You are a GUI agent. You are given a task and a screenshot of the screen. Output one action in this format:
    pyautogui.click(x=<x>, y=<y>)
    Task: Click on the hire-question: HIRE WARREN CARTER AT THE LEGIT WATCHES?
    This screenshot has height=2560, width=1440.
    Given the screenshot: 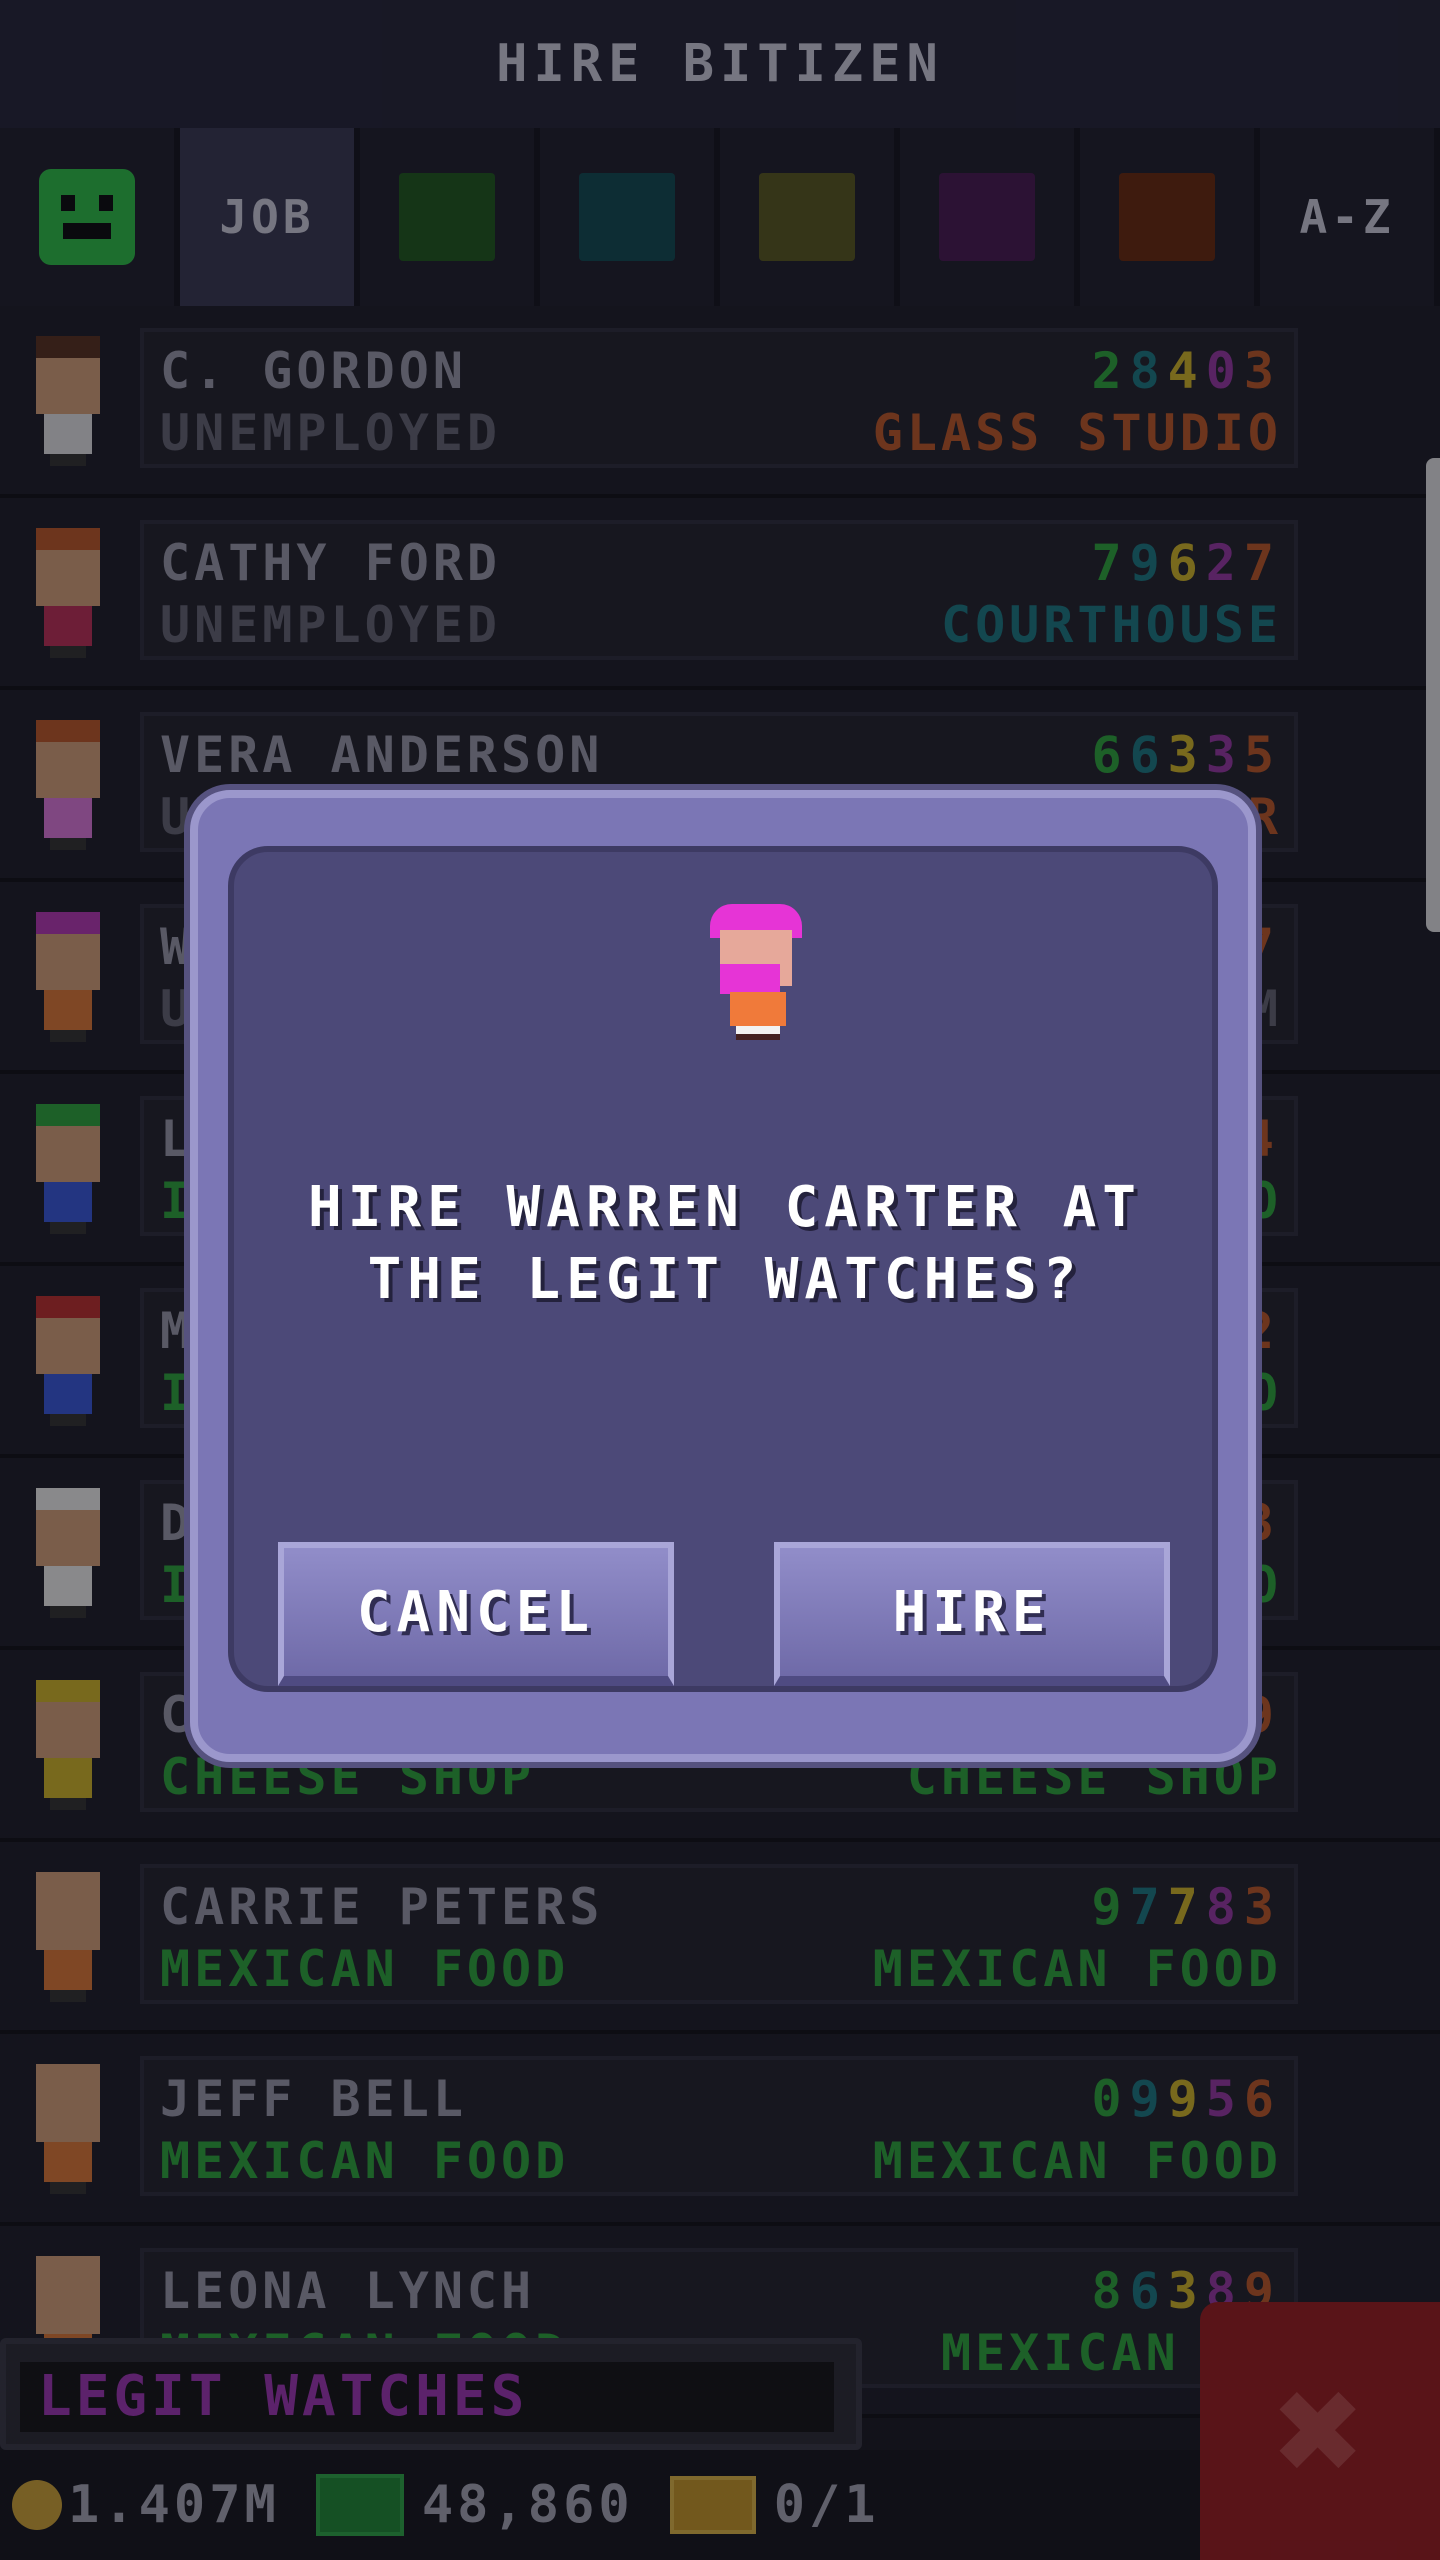 What is the action you would take?
    pyautogui.click(x=724, y=1243)
    